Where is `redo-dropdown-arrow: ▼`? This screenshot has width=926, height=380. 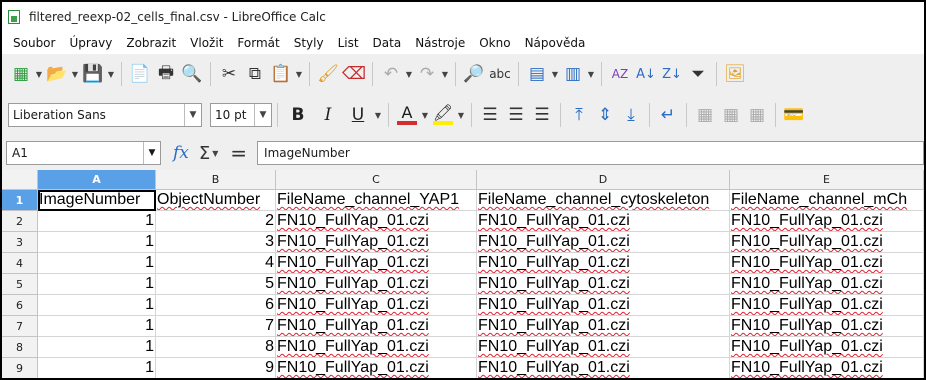 redo-dropdown-arrow: ▼ is located at coordinates (445, 74).